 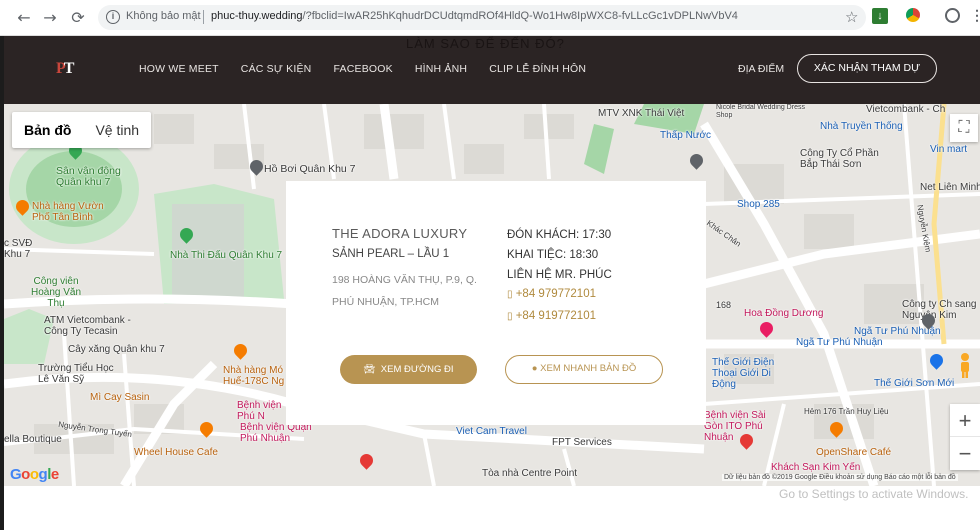 I want to click on phone-link-2: ▯ +84 919772101, so click(x=551, y=316).